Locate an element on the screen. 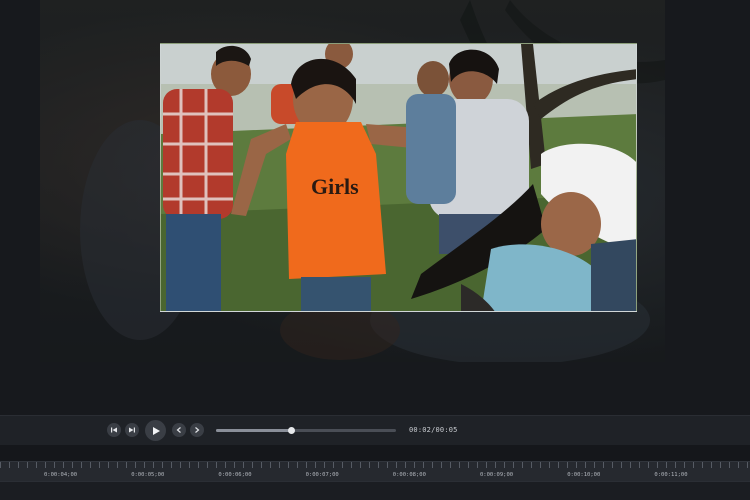 This screenshot has height=500, width=750. play-button is located at coordinates (155, 430).